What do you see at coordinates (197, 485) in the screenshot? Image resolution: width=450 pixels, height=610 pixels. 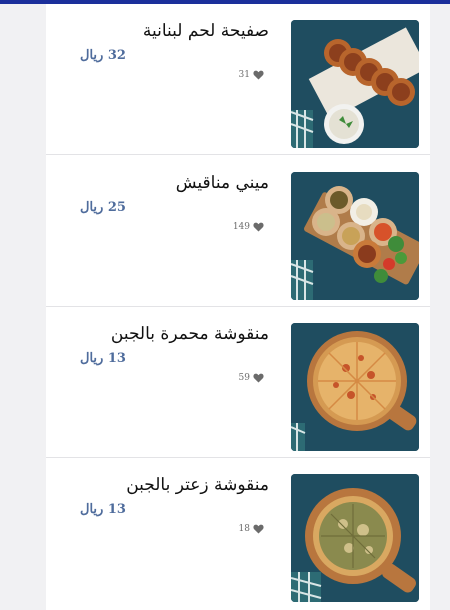 I see `item-name: منقوشة زعتر بالجبن` at bounding box center [197, 485].